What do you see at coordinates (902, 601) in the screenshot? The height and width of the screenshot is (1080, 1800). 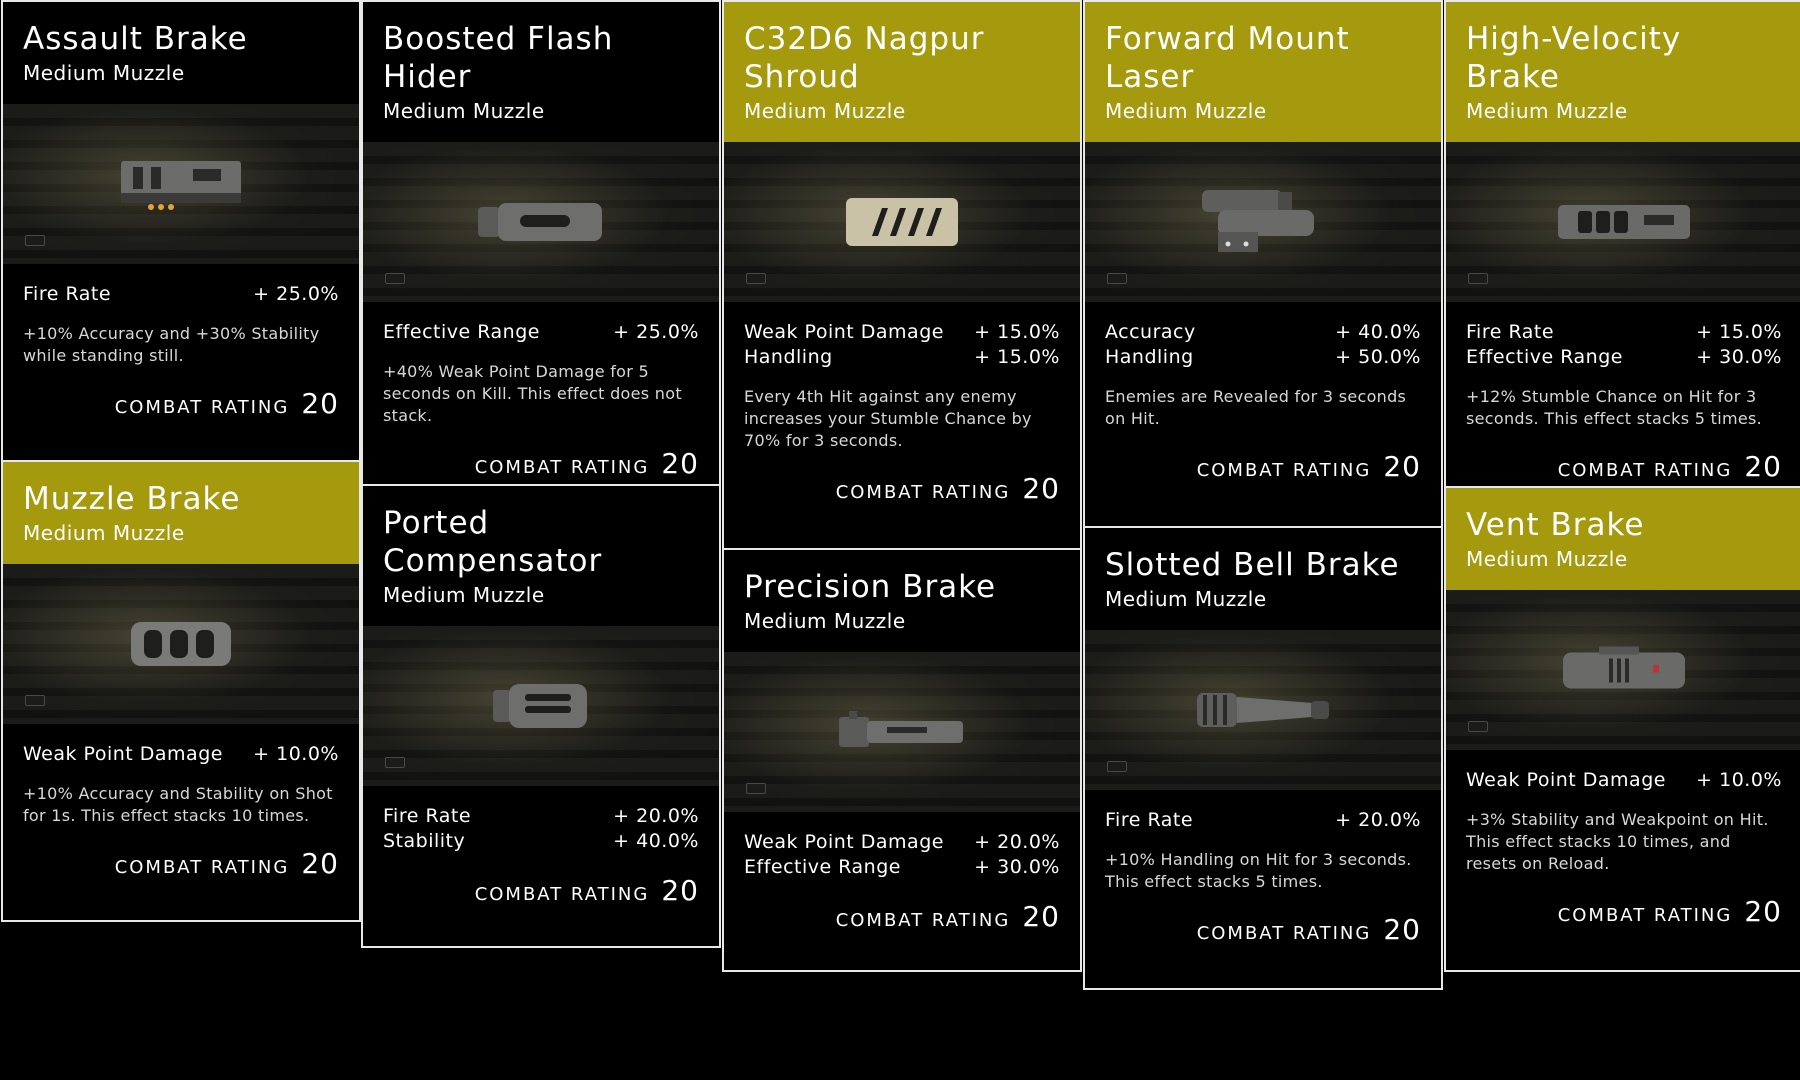 I see `card-header: Precision Brake Medium Muzzle` at bounding box center [902, 601].